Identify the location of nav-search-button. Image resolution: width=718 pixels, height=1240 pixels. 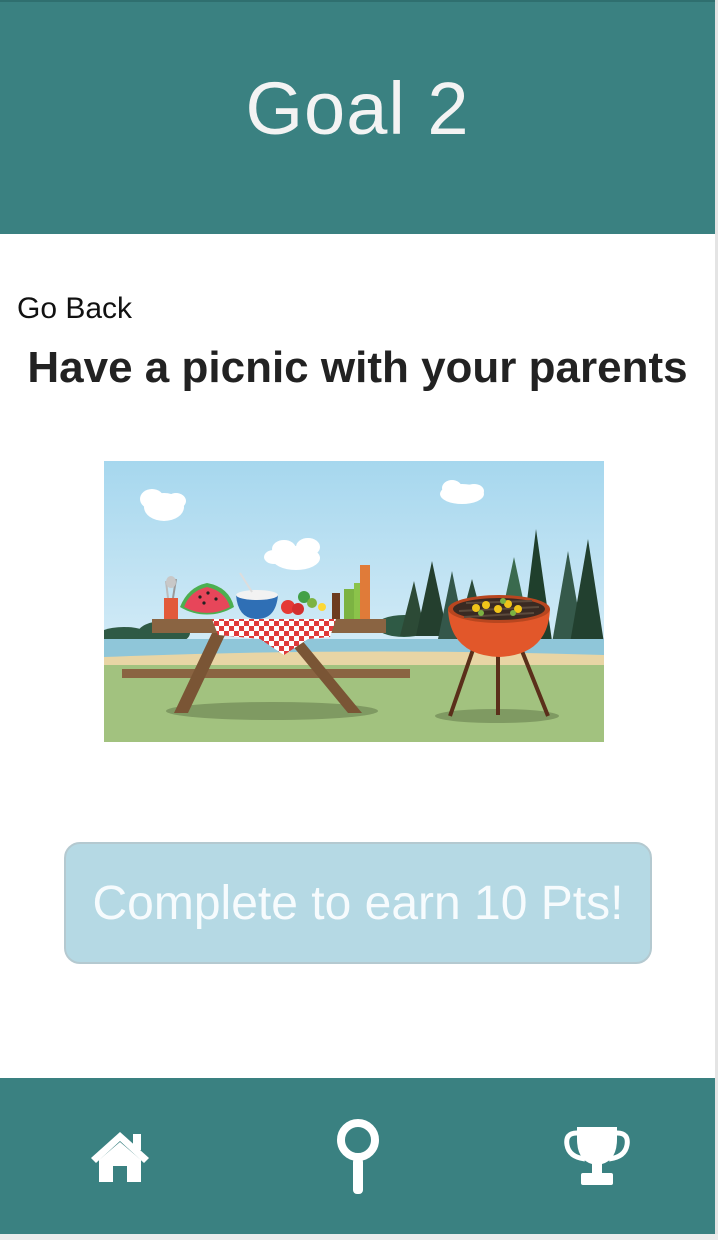
(358, 1156).